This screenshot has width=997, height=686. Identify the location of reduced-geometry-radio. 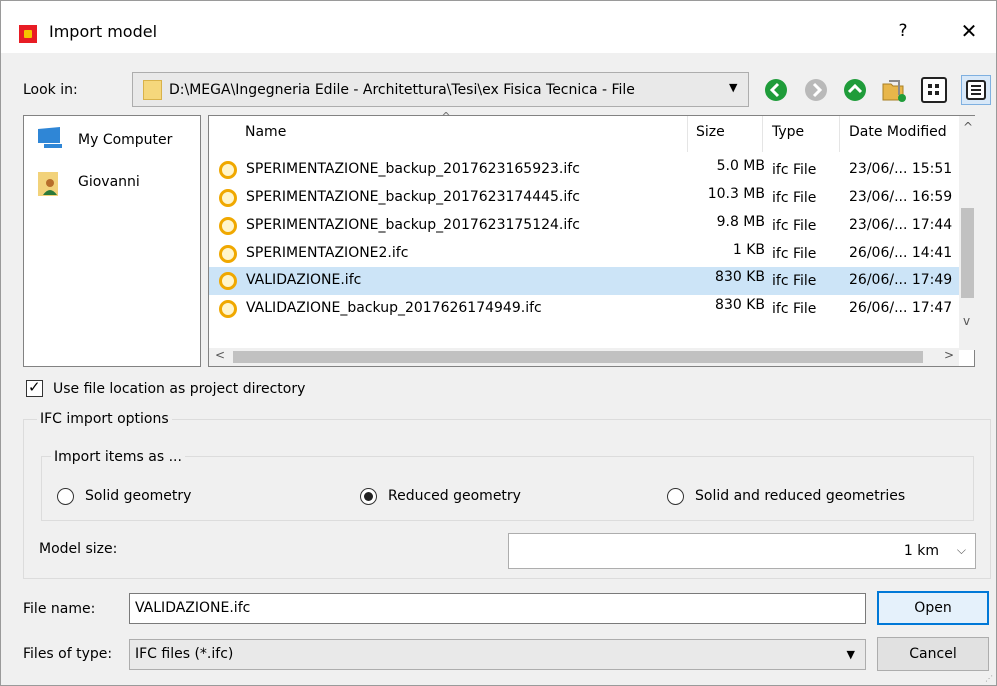
(368, 496).